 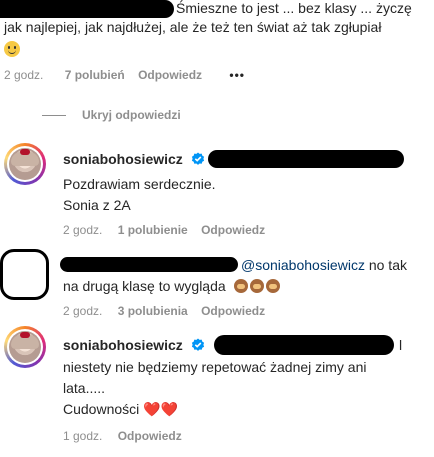 What do you see at coordinates (237, 75) in the screenshot?
I see `more-options-icon: •••` at bounding box center [237, 75].